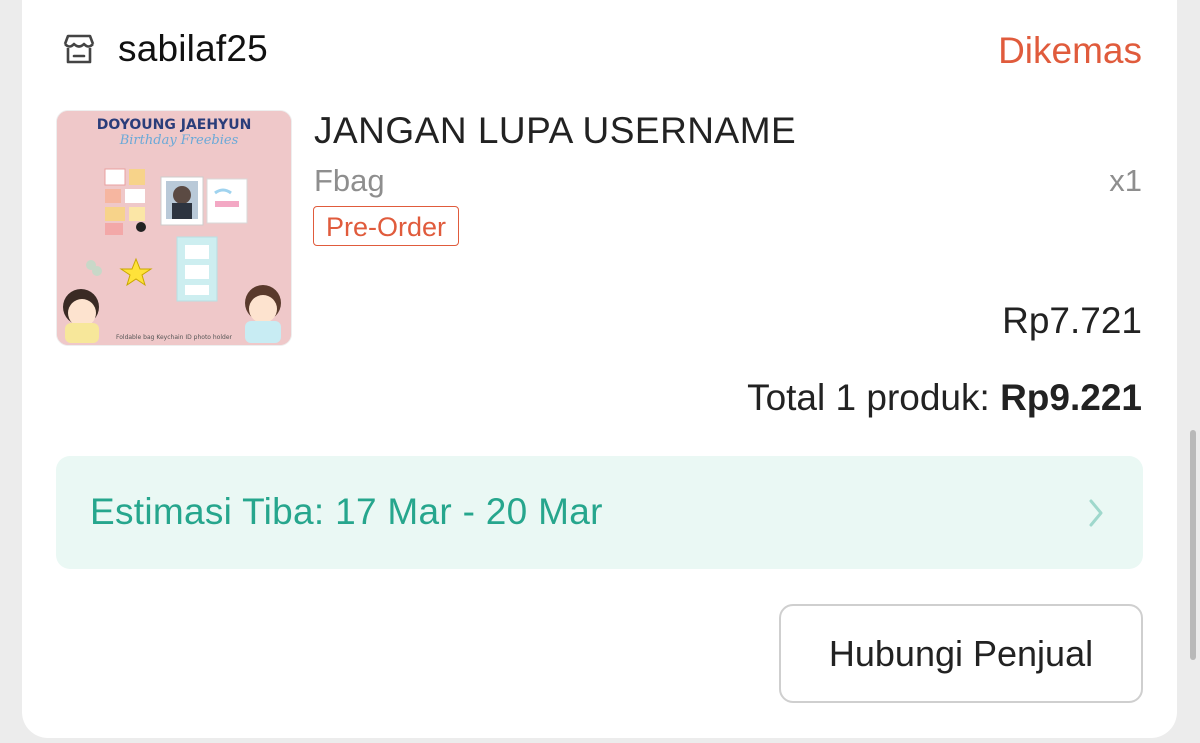 This screenshot has width=1200, height=743. I want to click on contact-seller-button: Hubungi Penjual, so click(961, 653).